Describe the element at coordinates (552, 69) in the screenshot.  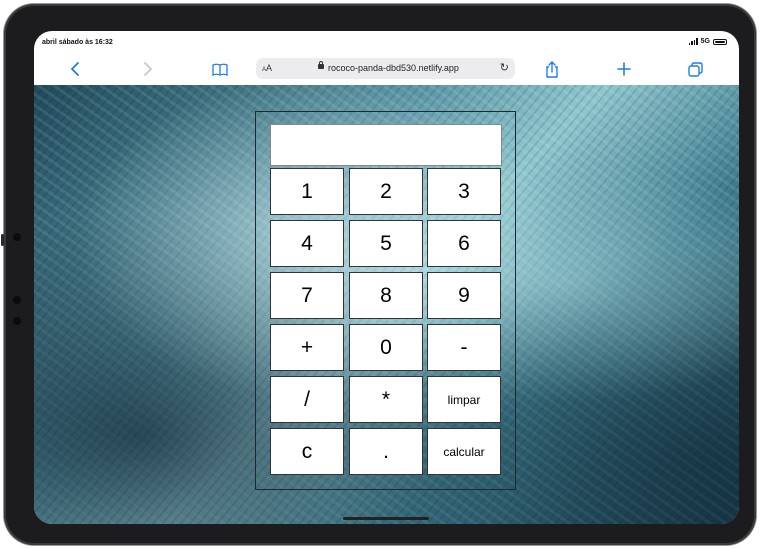
I see `share-icon` at that location.